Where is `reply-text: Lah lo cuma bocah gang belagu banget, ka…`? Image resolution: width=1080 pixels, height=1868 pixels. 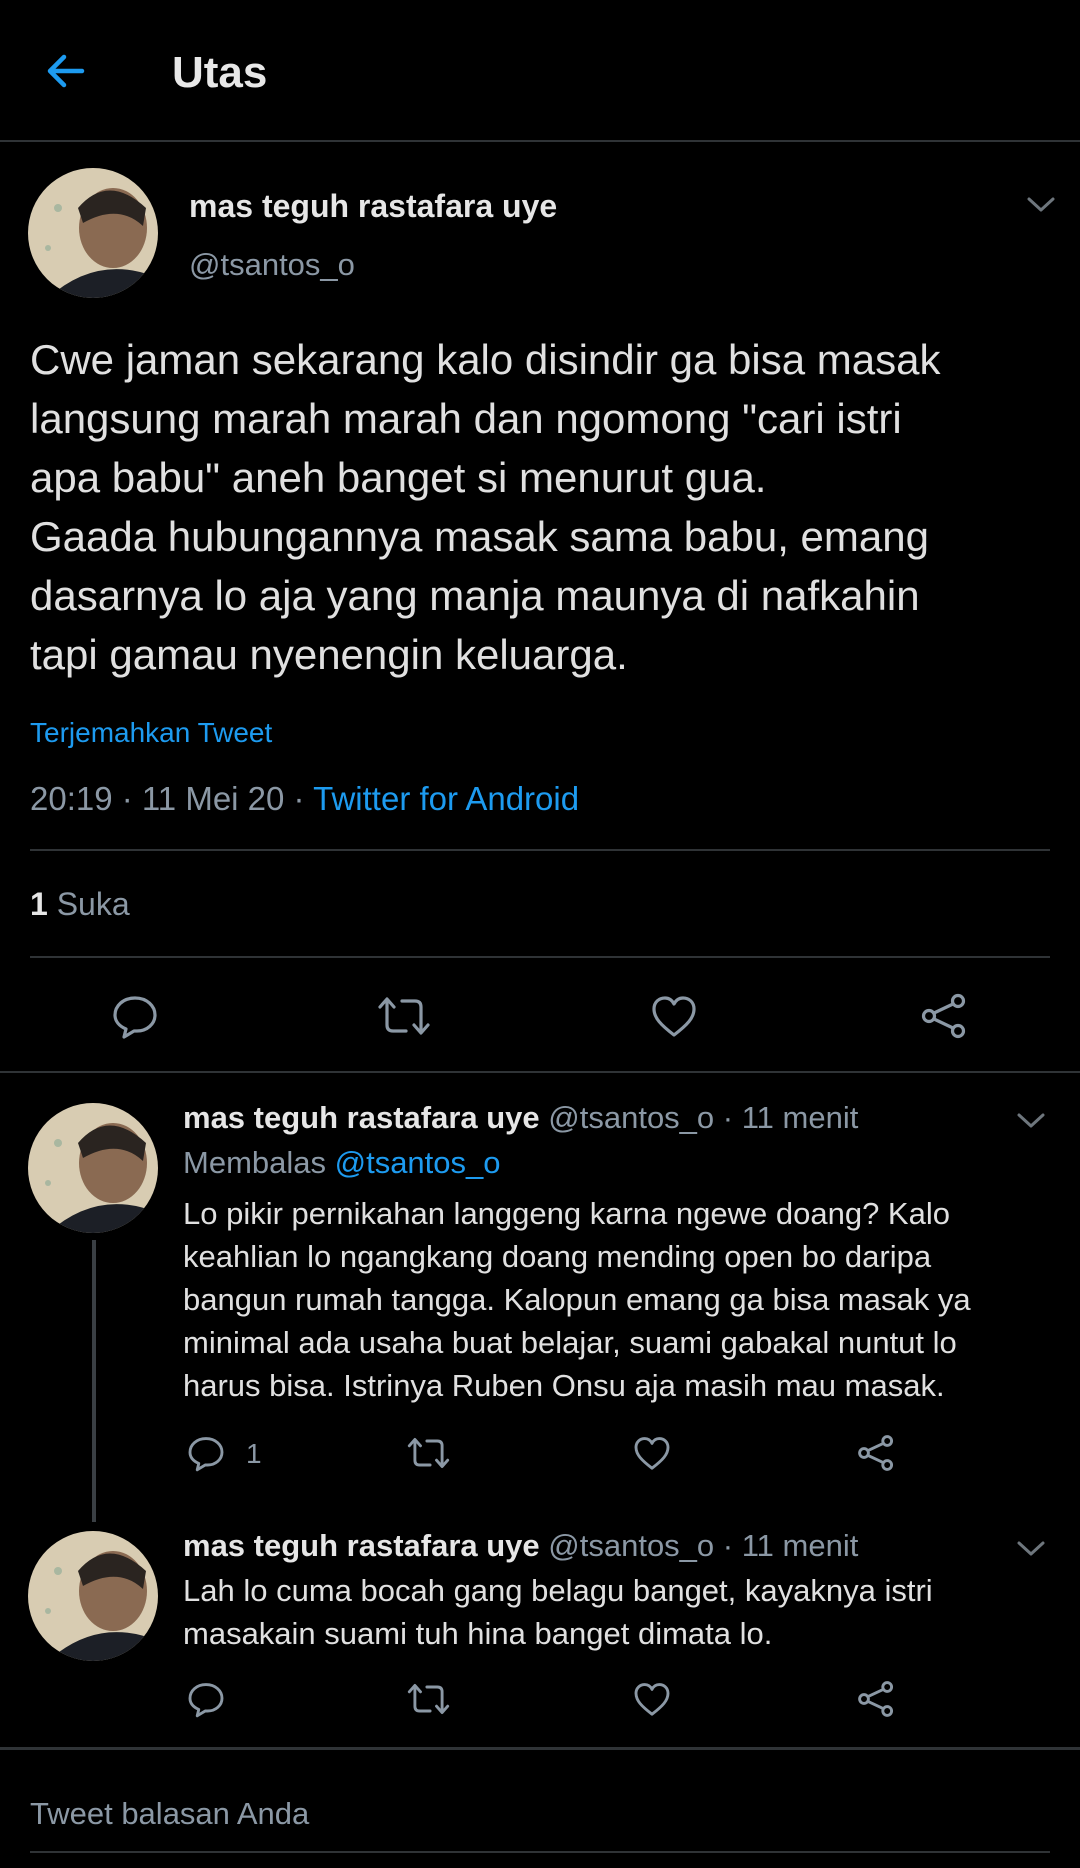 reply-text: Lah lo cuma bocah gang belagu banget, ka… is located at coordinates (558, 1612).